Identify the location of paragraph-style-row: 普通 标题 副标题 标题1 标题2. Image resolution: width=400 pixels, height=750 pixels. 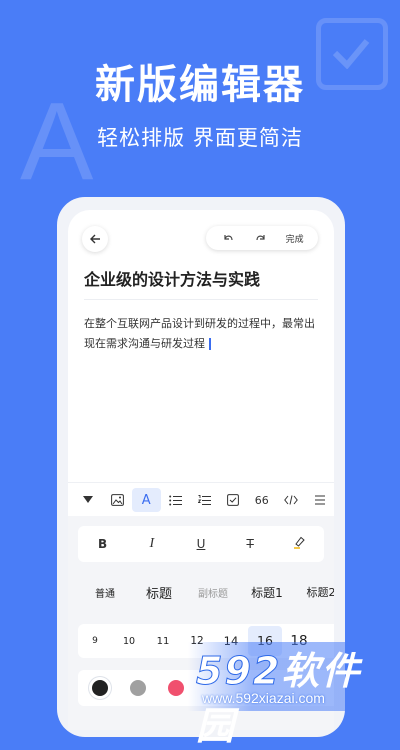
(206, 592).